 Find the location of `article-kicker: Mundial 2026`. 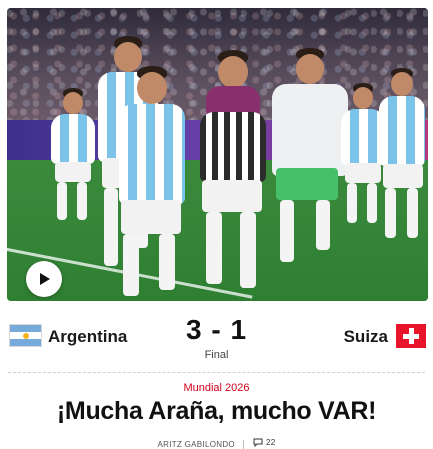

article-kicker: Mundial 2026 is located at coordinates (216, 388).